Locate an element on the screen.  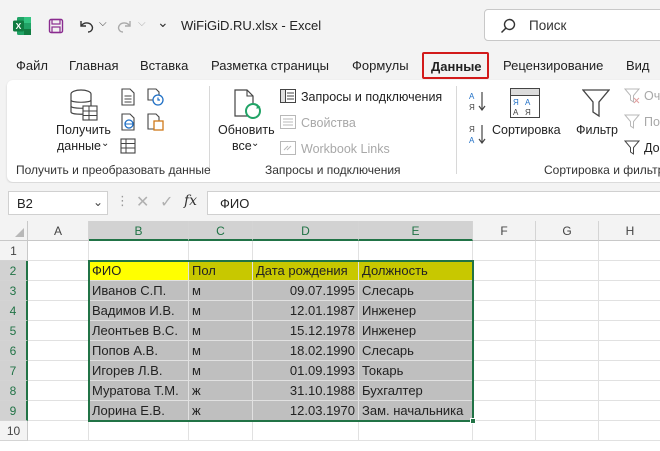
table-cell: Токарь is located at coordinates (416, 371).